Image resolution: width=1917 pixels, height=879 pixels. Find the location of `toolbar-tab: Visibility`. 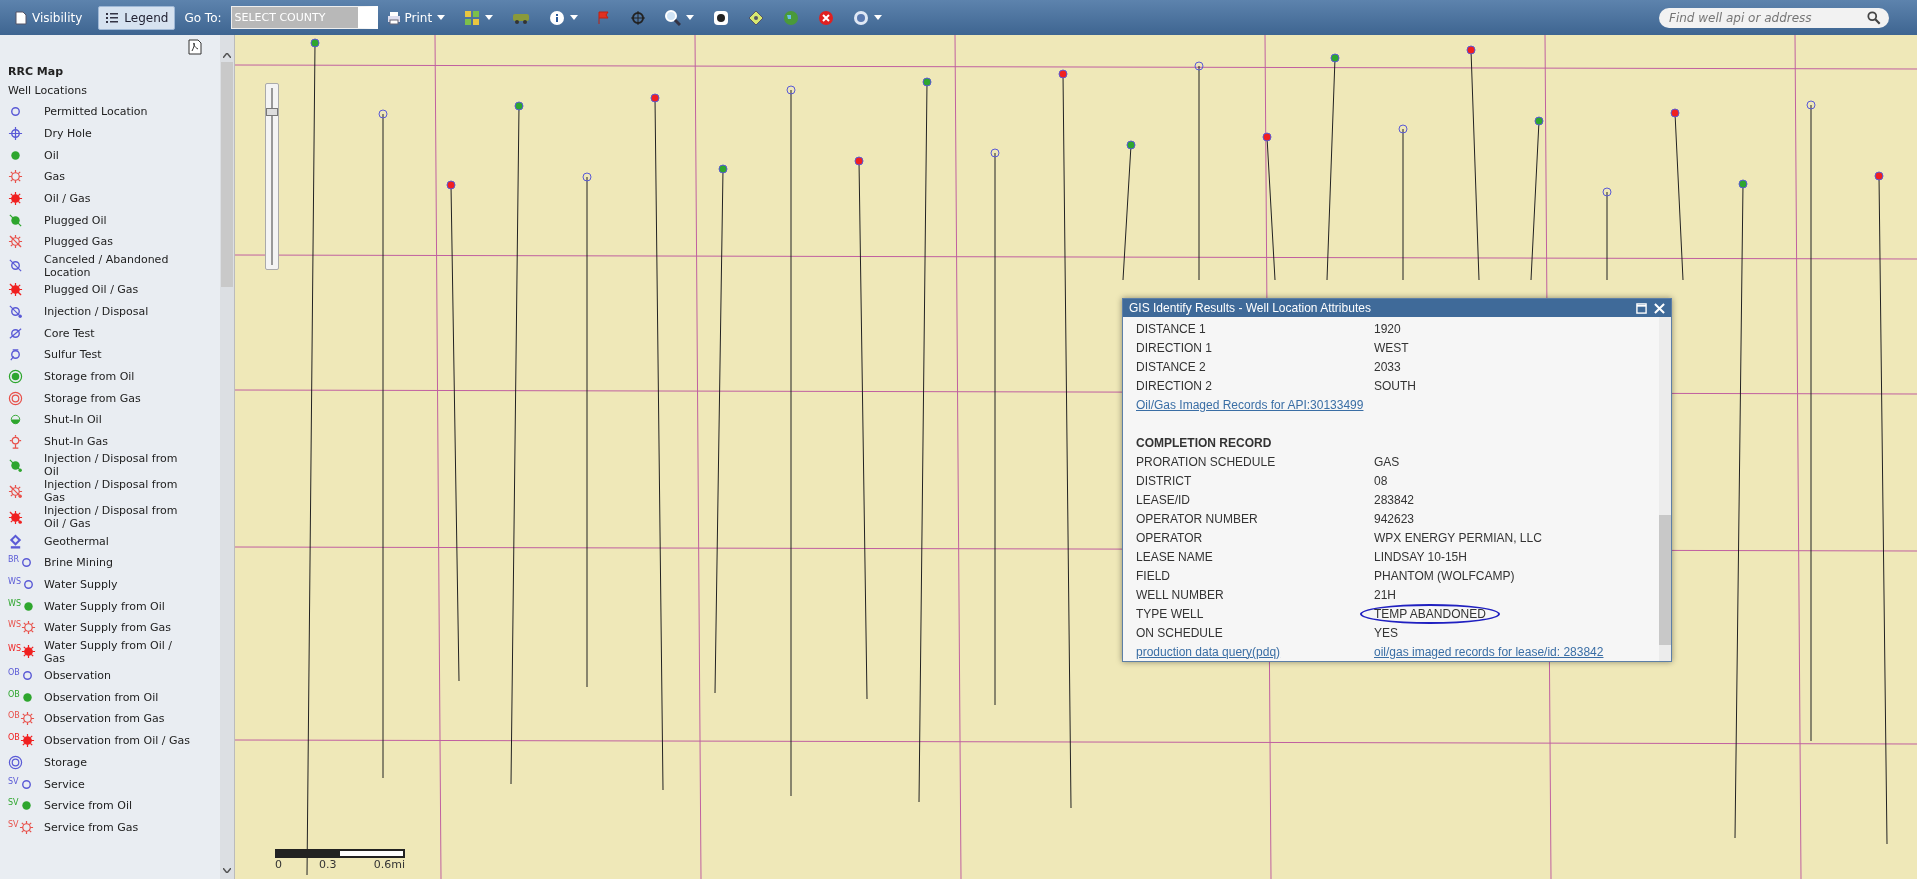

toolbar-tab: Visibility is located at coordinates (49, 17).